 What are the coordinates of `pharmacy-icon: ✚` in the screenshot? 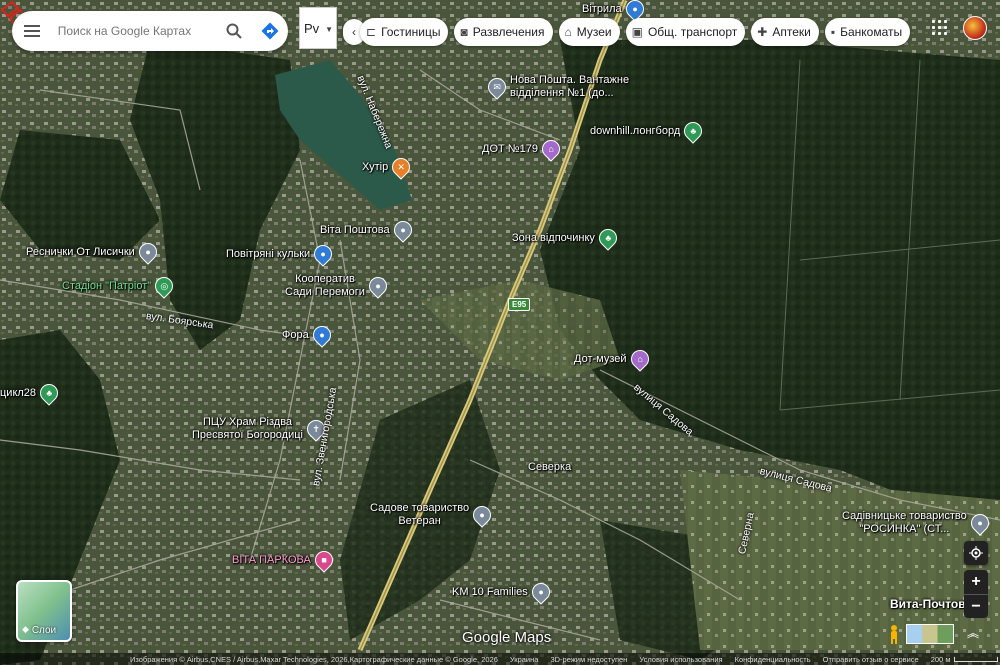 It's located at (762, 32).